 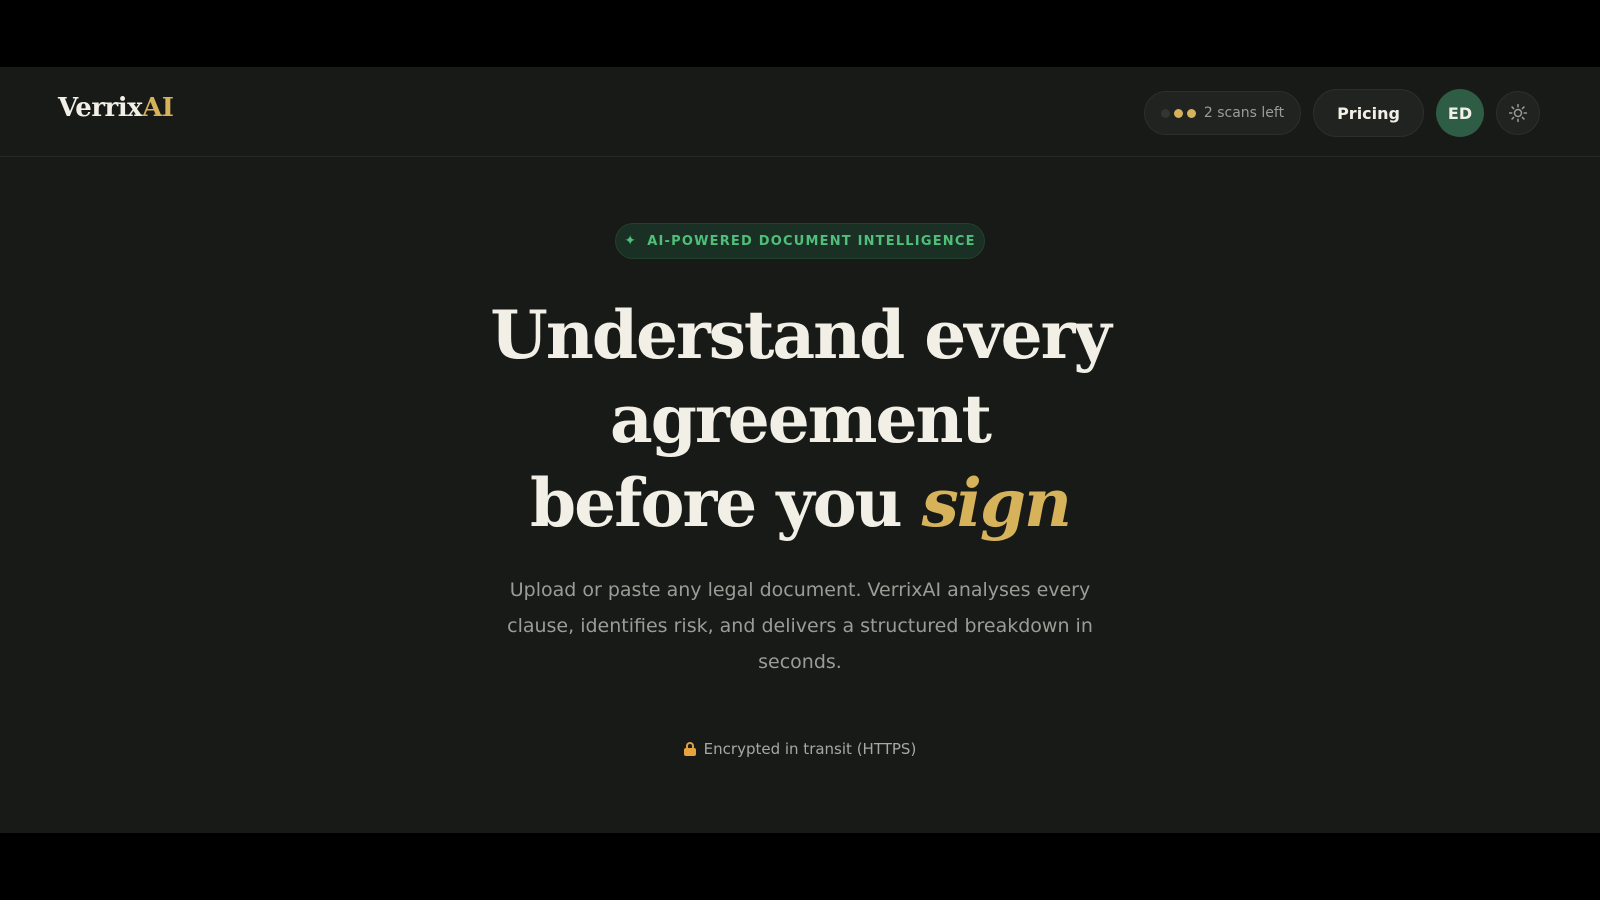 I want to click on logo: Verrix AI, so click(x=116, y=108).